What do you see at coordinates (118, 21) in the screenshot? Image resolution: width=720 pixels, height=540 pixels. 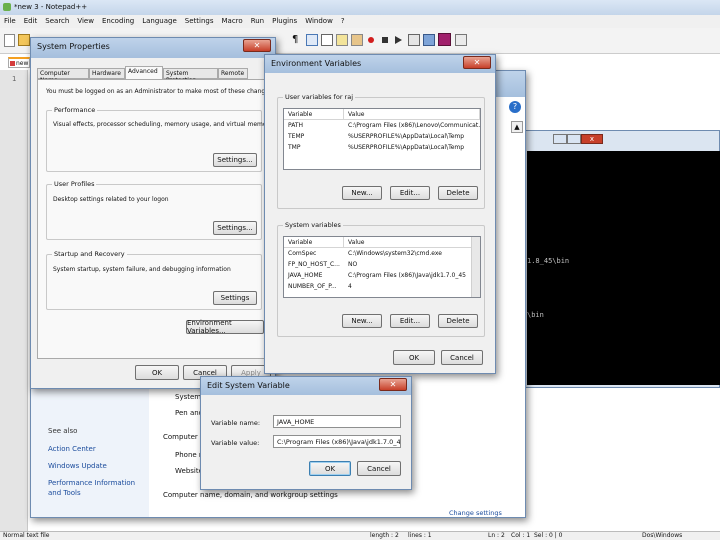 I see `menu-encoding: Encoding` at bounding box center [118, 21].